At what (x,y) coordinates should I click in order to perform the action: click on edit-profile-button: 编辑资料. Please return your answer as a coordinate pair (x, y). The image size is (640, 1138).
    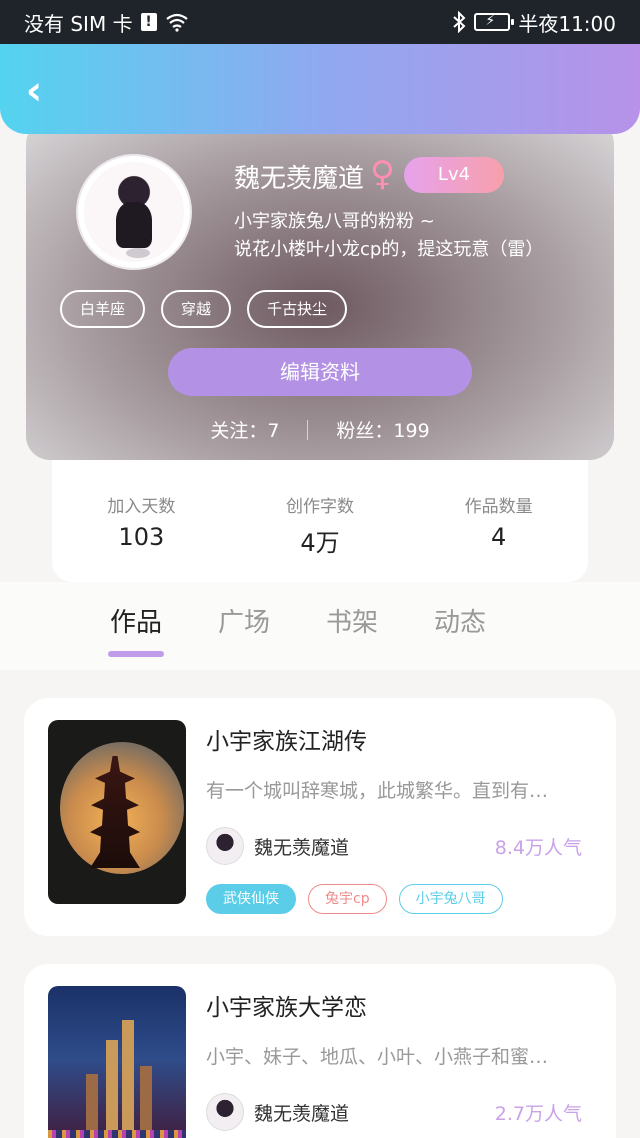
    Looking at the image, I should click on (320, 372).